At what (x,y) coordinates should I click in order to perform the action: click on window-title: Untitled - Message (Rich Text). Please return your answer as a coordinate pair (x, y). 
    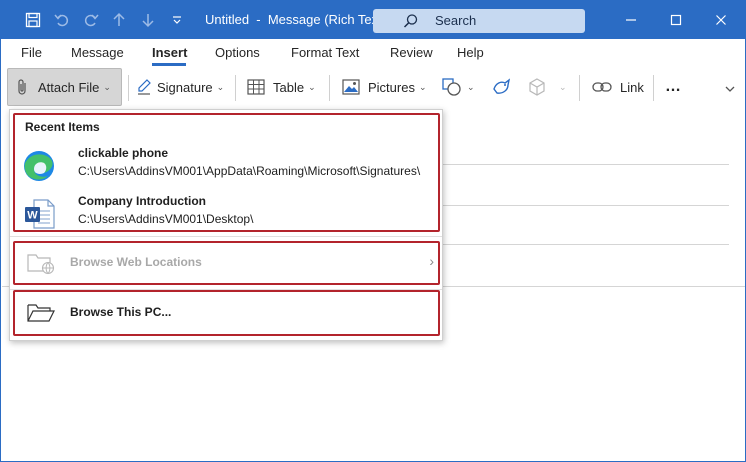
    Looking at the image, I should click on (296, 19).